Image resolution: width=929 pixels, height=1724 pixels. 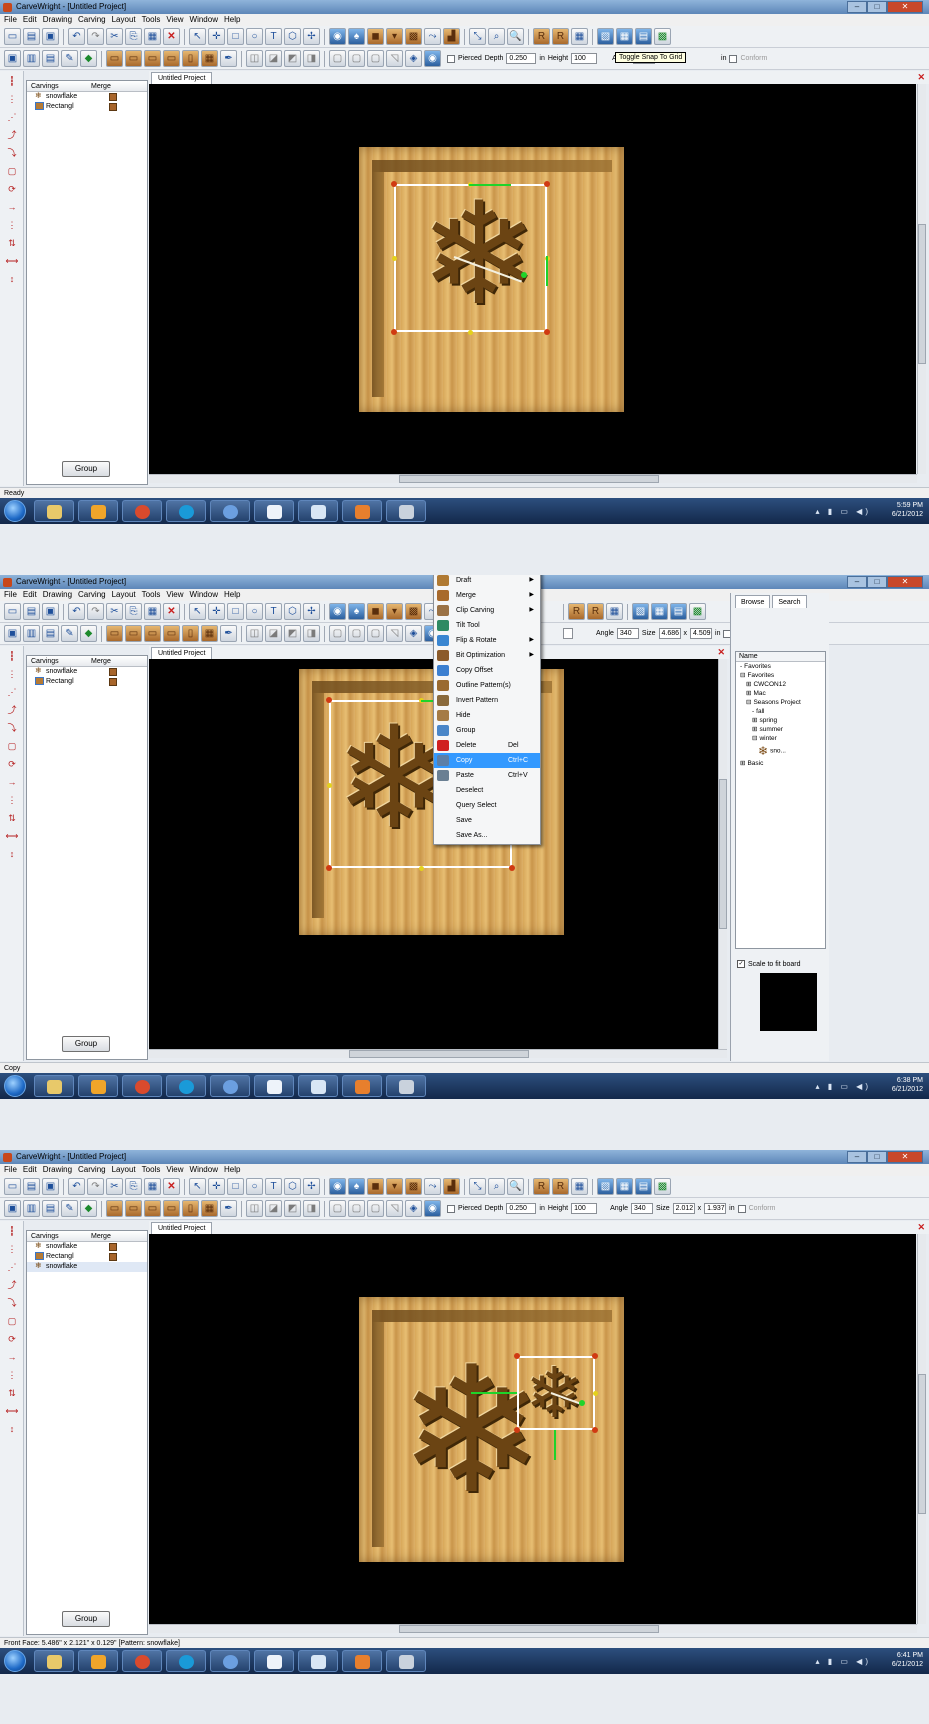 I want to click on crosshair-icon: ✛, so click(x=216, y=611).